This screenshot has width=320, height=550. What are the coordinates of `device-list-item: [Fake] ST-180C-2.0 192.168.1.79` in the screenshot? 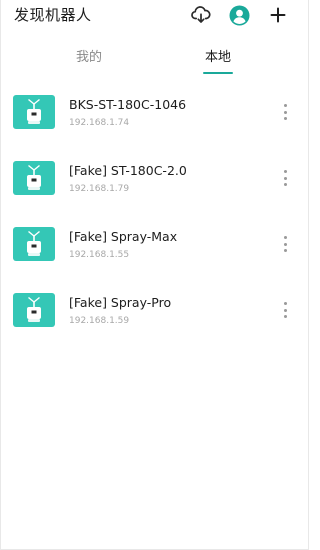 It's located at (154, 174).